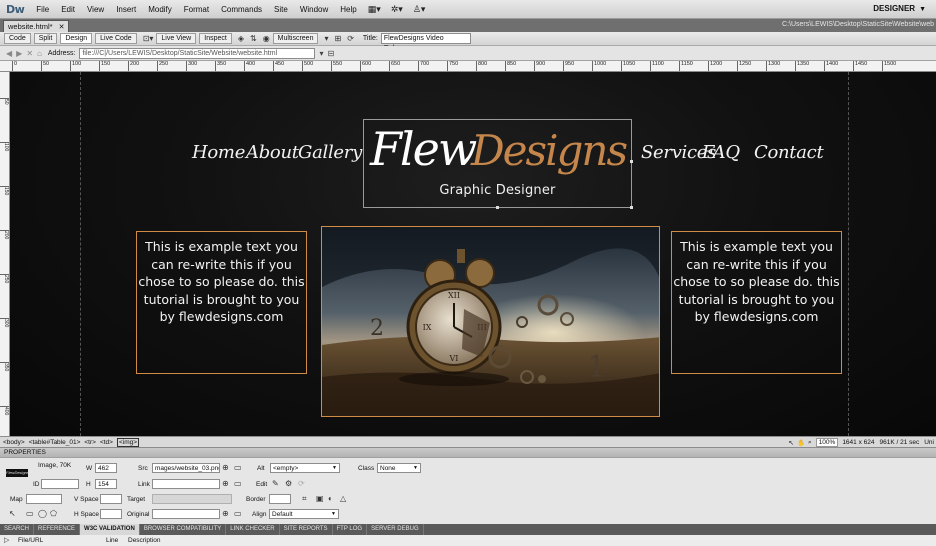 This screenshot has width=936, height=546. I want to click on live-code-button: Live Code, so click(116, 38).